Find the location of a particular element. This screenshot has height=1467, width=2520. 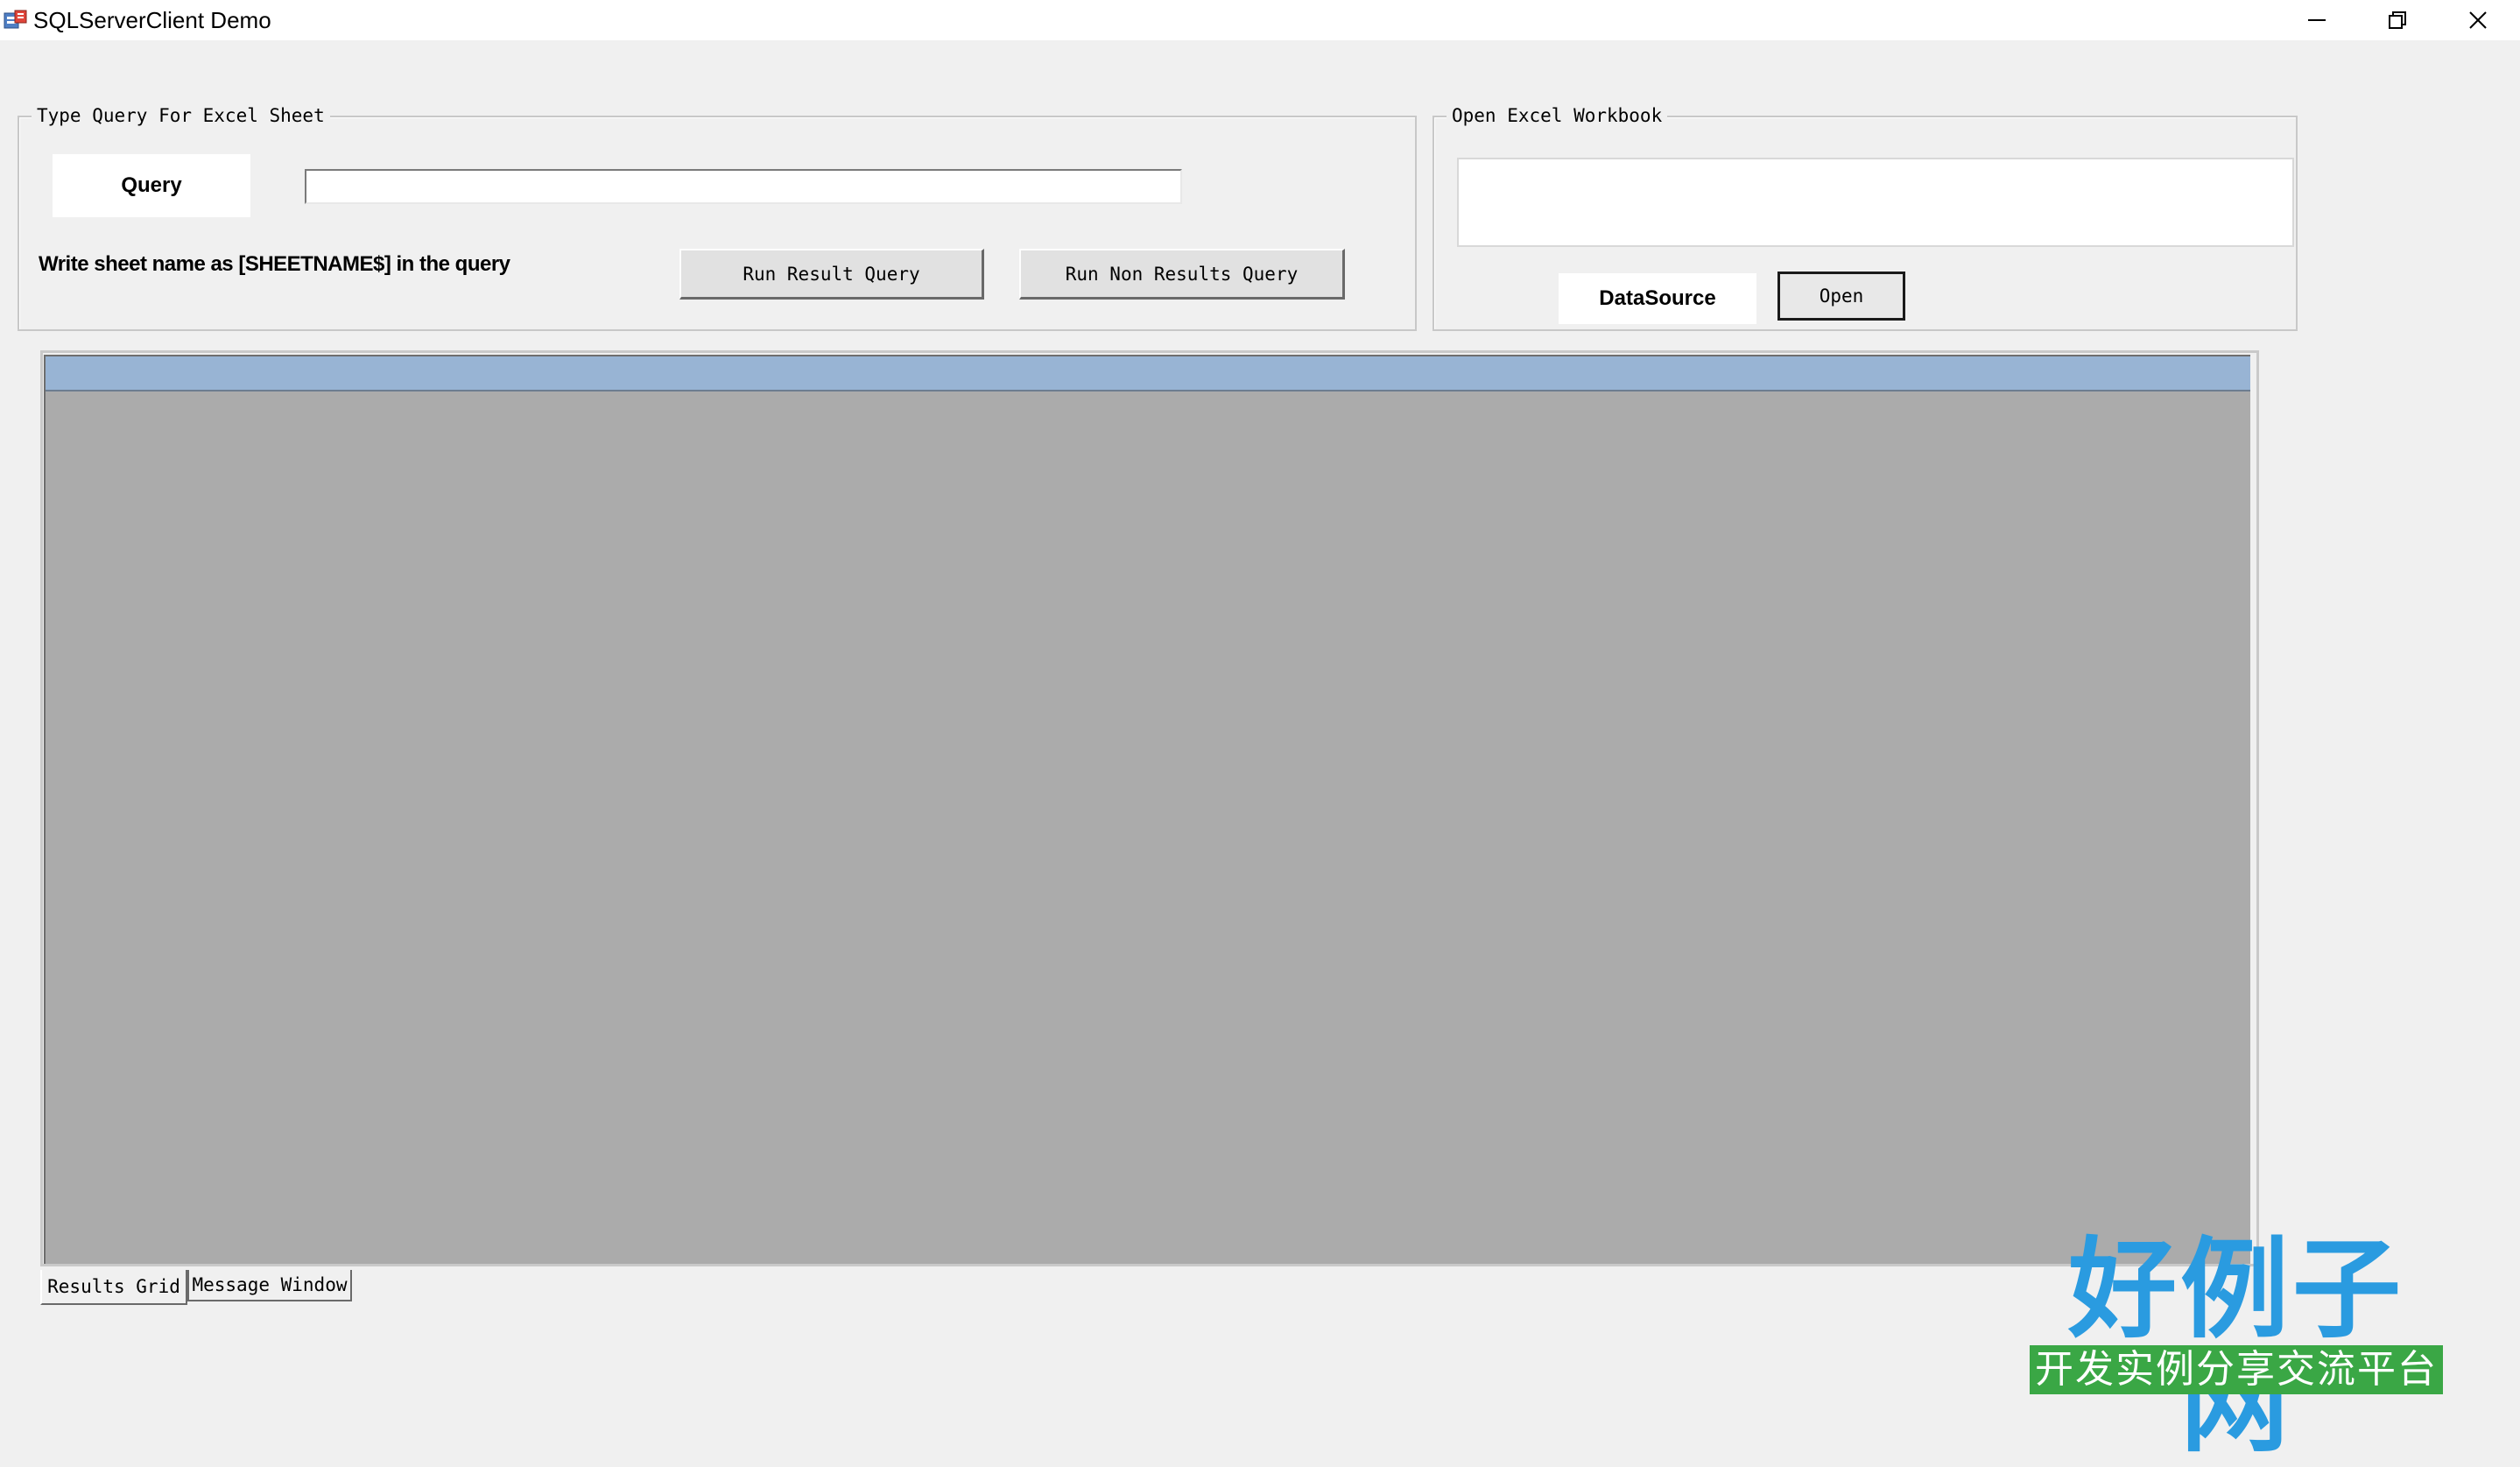

window-title: SQLServerClient Demo is located at coordinates (152, 20).